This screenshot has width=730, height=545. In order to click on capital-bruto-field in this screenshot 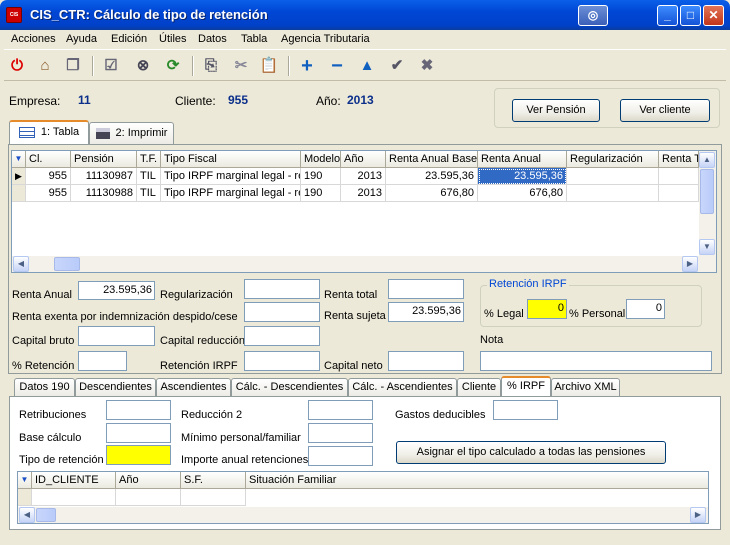, I will do `click(116, 336)`.